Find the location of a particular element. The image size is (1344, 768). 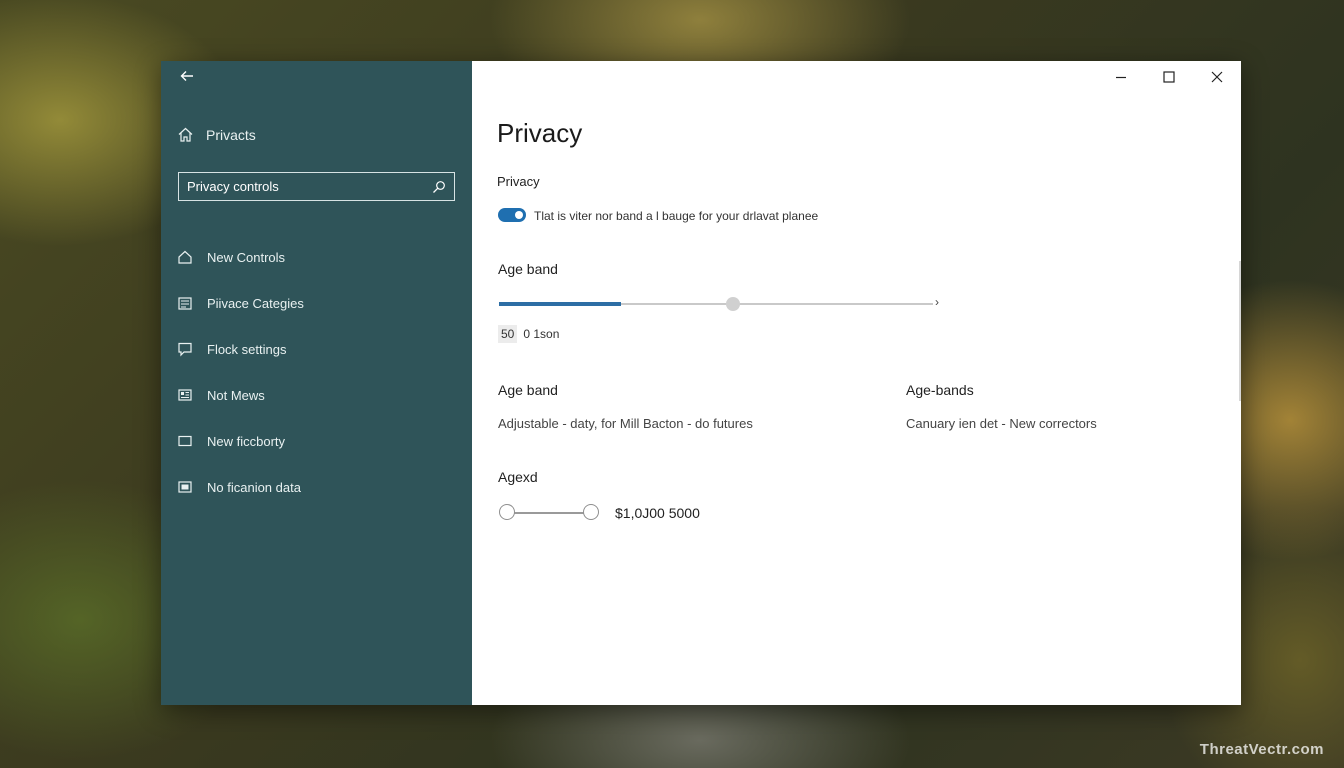

age-bands-heading: Age-bands is located at coordinates (940, 390).